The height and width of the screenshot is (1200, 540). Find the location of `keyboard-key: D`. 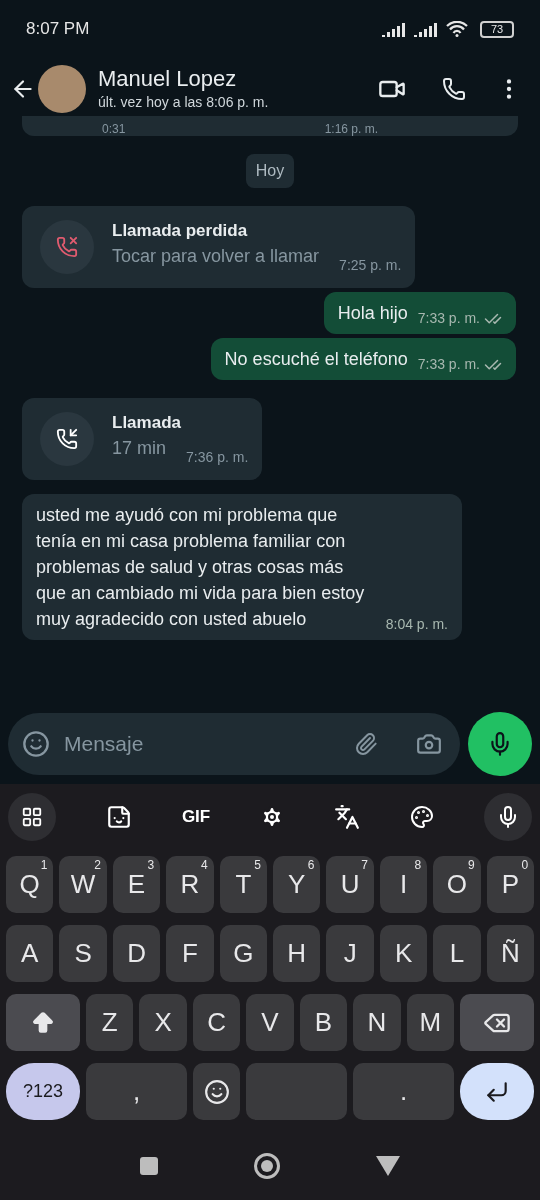

keyboard-key: D is located at coordinates (136, 953).